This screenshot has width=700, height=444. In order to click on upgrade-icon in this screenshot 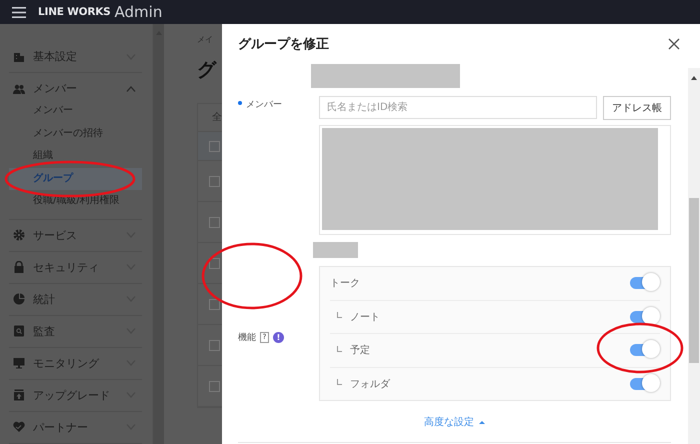, I will do `click(19, 395)`.